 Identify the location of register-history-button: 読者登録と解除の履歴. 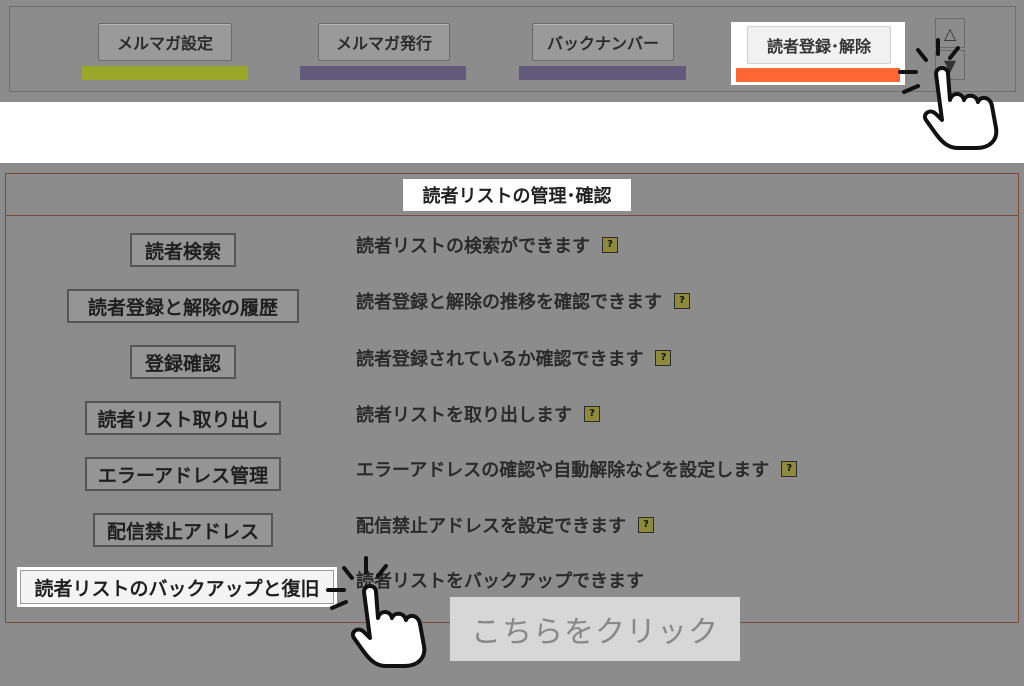
(183, 306).